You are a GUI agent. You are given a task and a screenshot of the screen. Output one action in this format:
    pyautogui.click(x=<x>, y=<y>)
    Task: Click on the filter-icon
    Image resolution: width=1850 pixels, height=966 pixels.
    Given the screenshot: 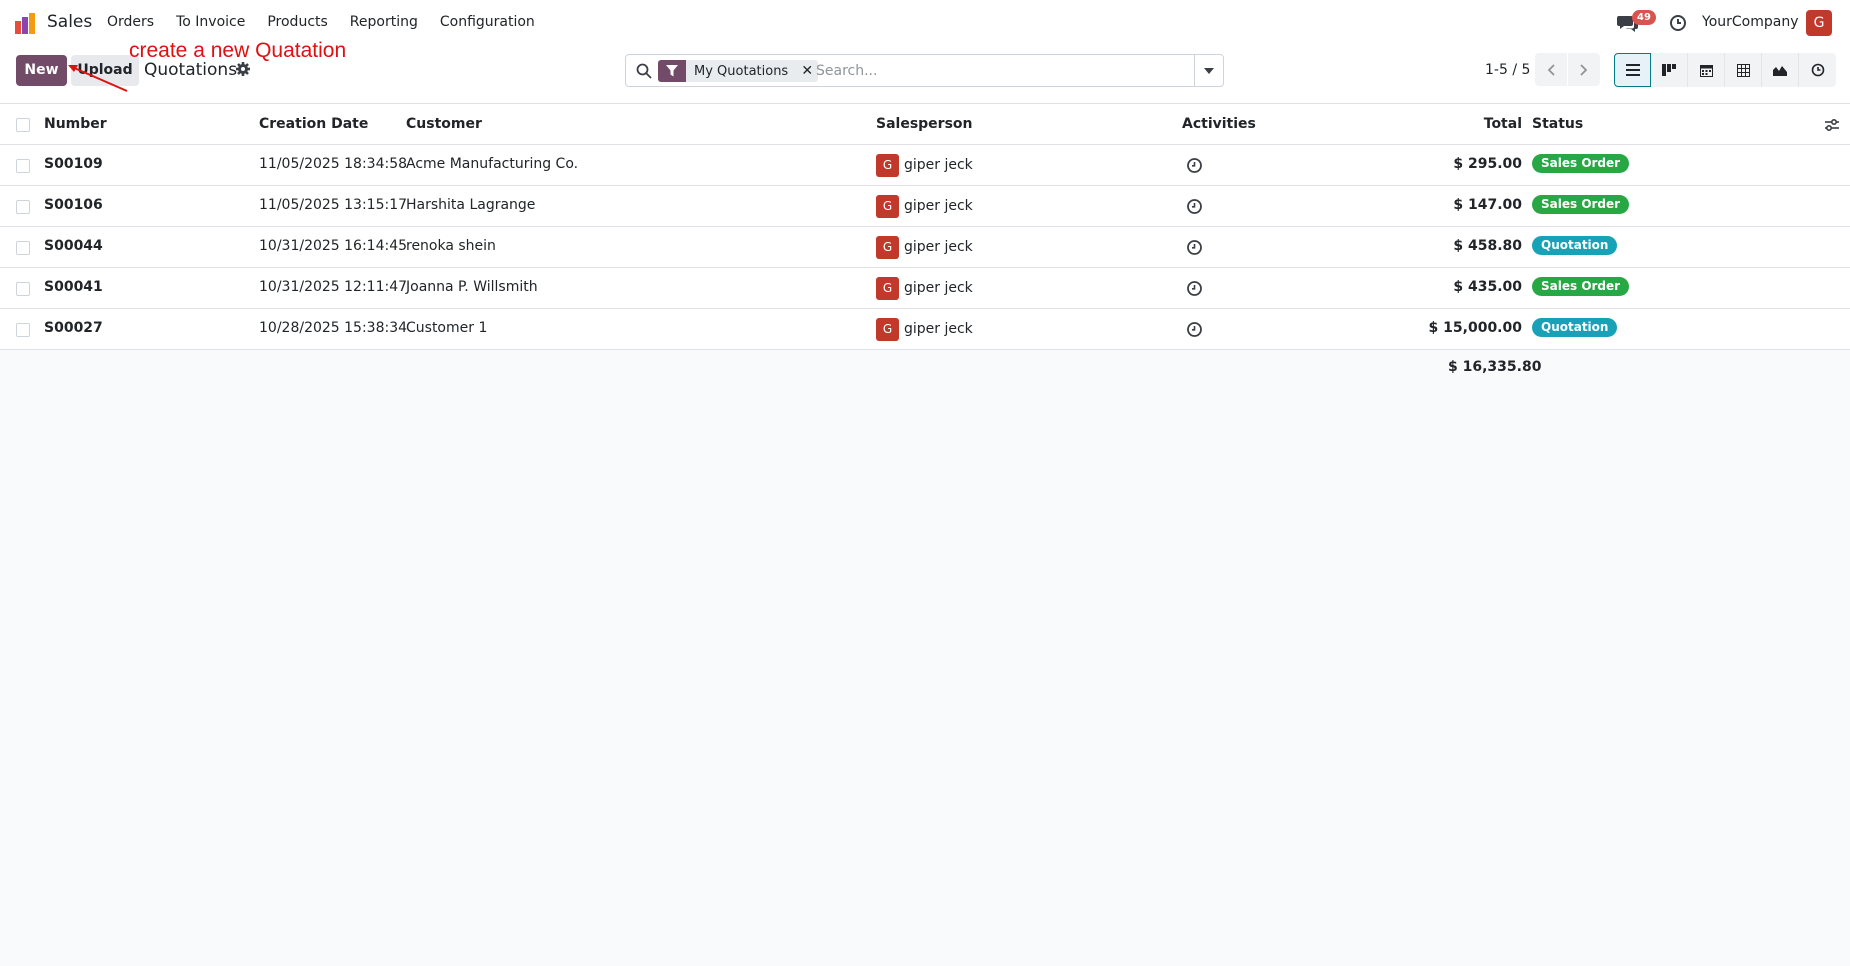 What is the action you would take?
    pyautogui.click(x=672, y=71)
    